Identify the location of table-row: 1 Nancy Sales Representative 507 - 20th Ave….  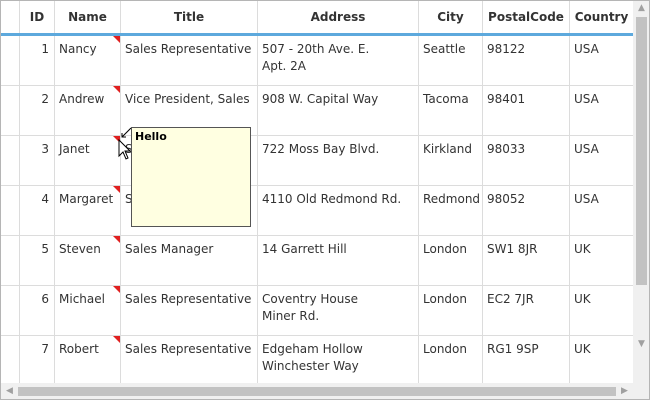
(317, 61).